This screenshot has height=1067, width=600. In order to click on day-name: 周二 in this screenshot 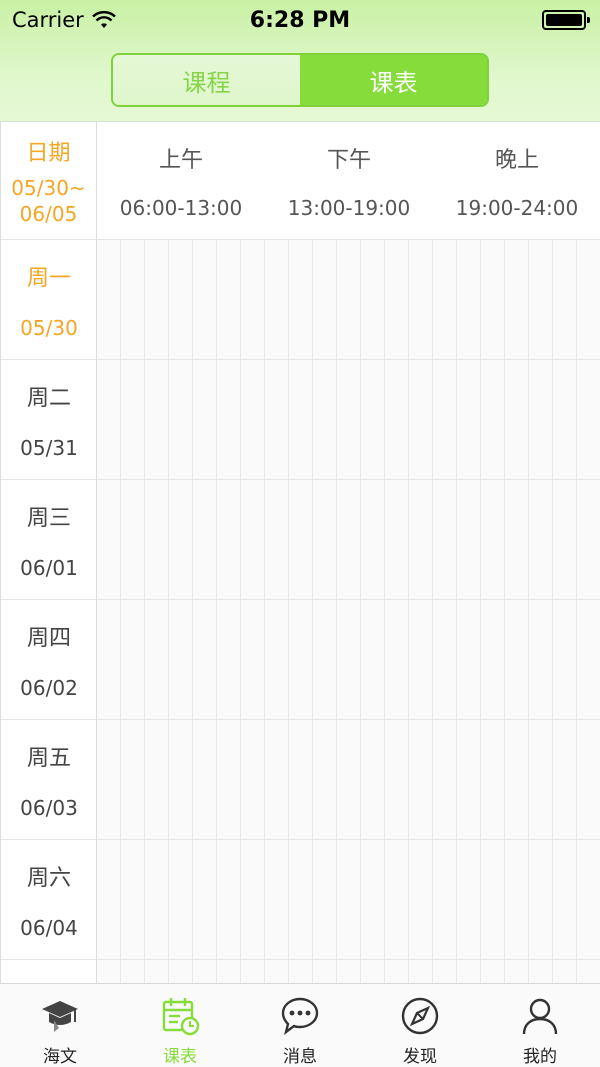, I will do `click(48, 398)`.